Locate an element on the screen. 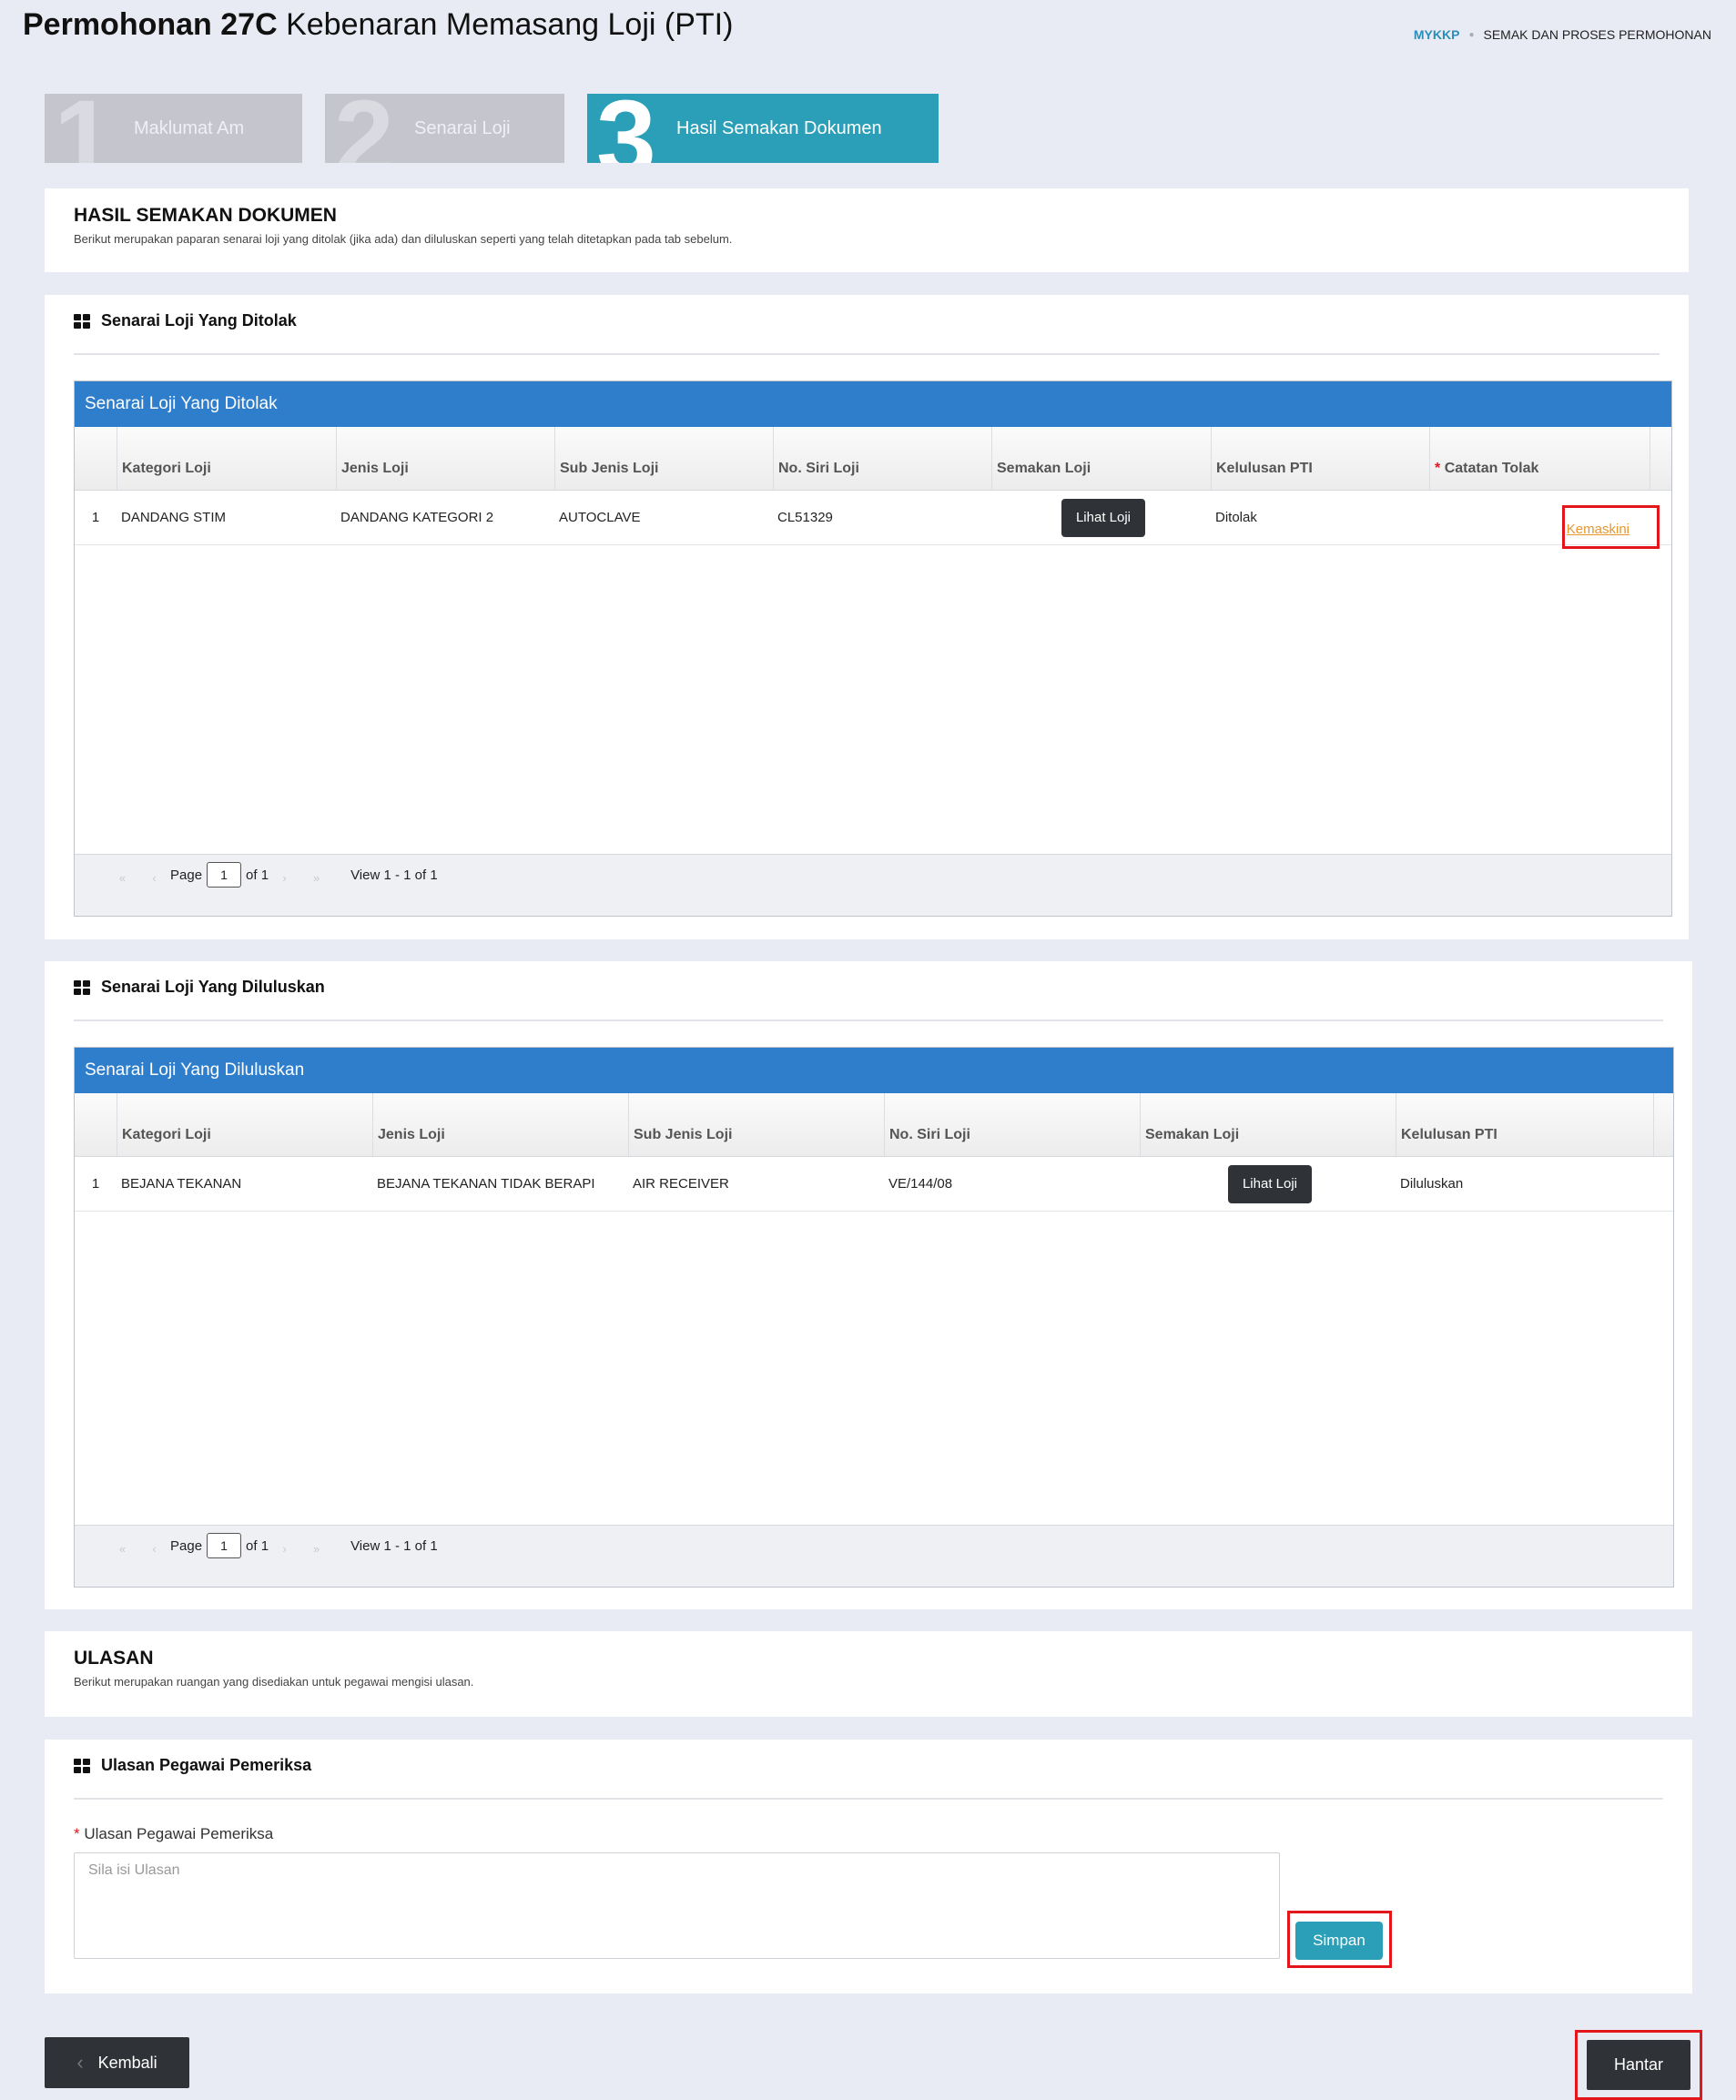  ulasan-card-title: Ulasan Pegawai Pemeriksa is located at coordinates (192, 1765).